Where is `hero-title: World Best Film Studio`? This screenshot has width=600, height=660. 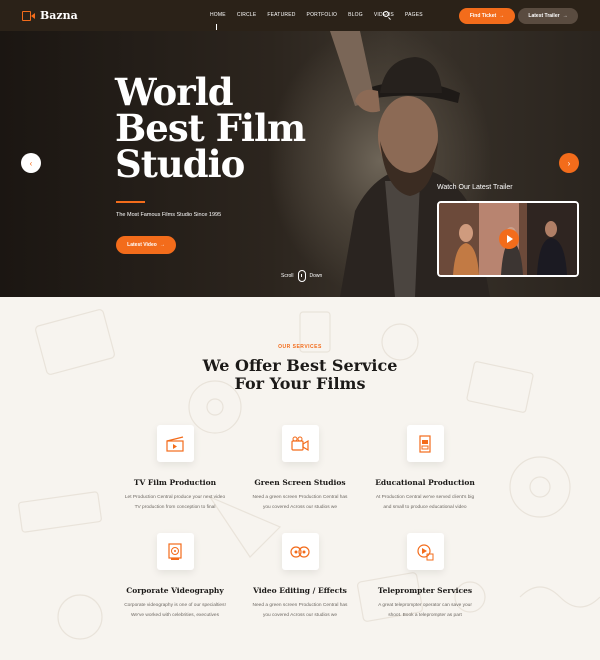
hero-title: World Best Film Studio is located at coordinates (245, 128).